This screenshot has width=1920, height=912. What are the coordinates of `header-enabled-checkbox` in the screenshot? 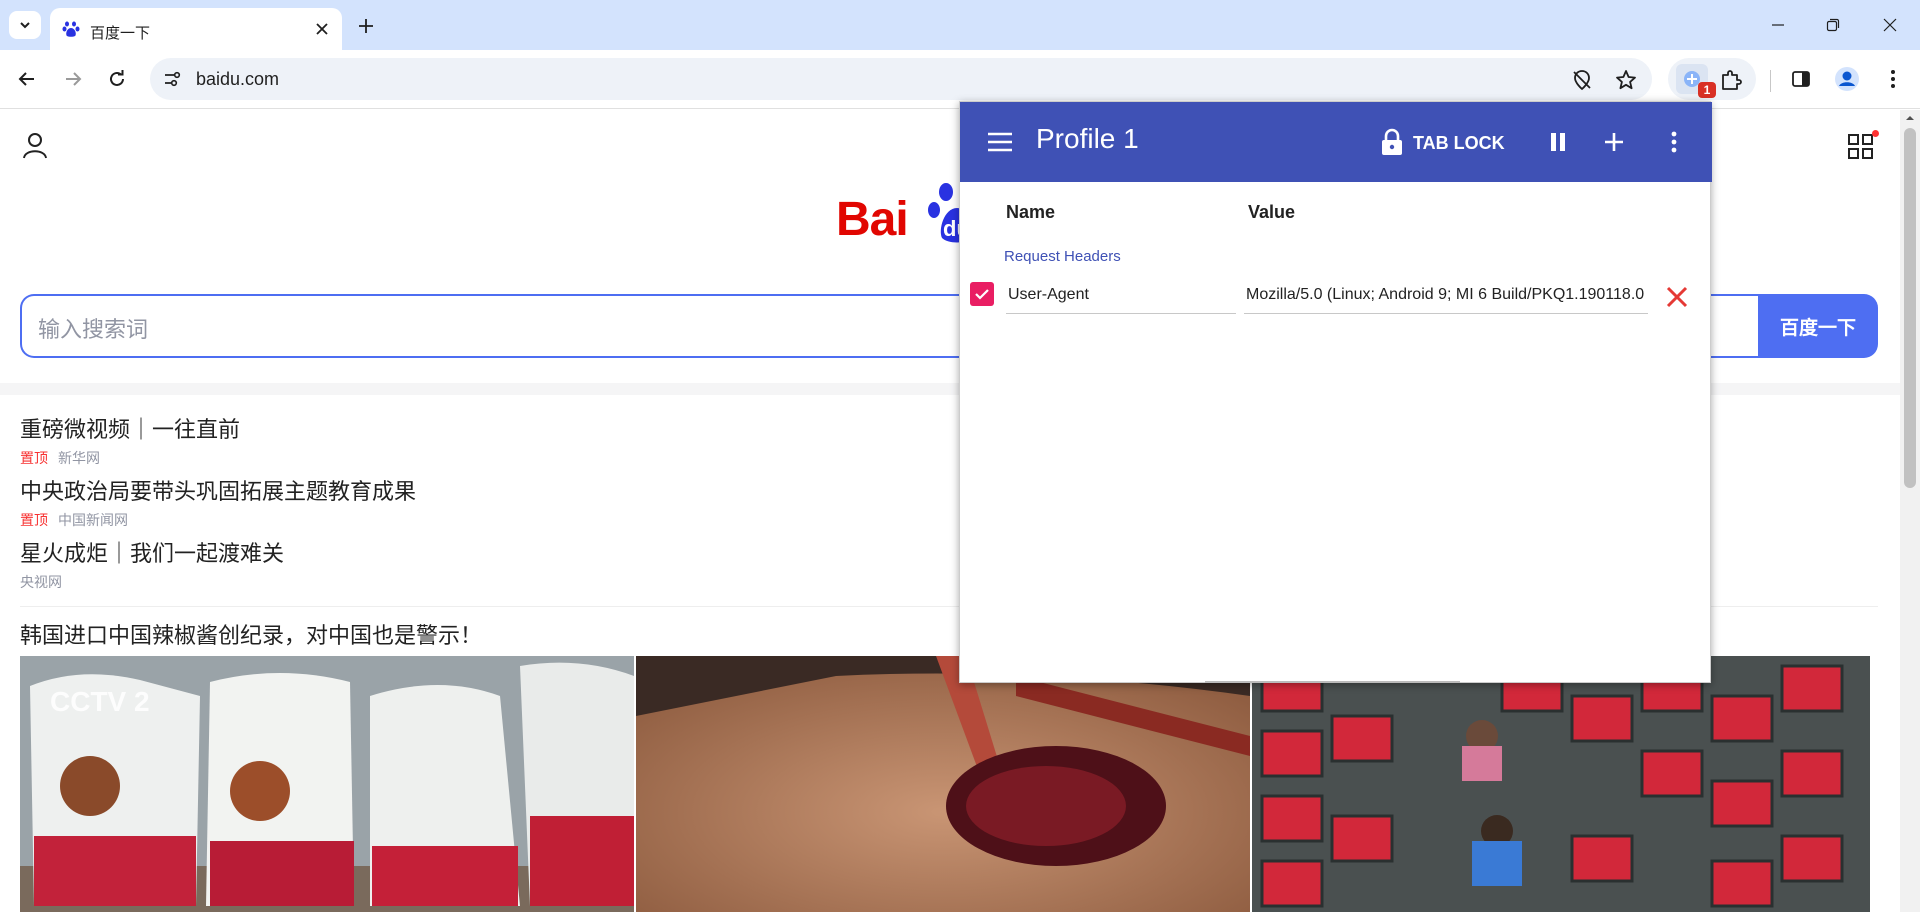 It's located at (982, 294).